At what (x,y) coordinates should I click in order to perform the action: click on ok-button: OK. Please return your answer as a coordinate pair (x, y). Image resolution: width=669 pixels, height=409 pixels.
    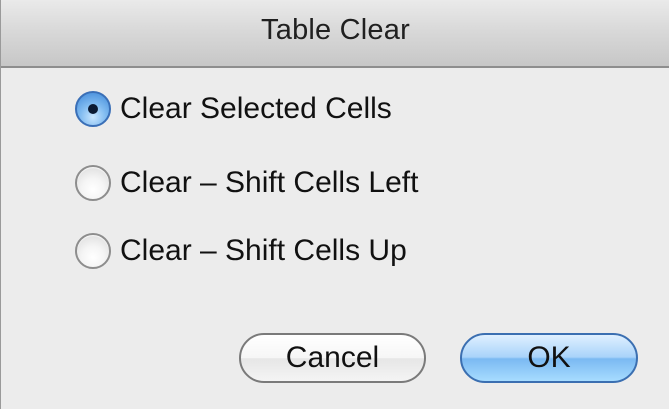
    Looking at the image, I should click on (549, 358).